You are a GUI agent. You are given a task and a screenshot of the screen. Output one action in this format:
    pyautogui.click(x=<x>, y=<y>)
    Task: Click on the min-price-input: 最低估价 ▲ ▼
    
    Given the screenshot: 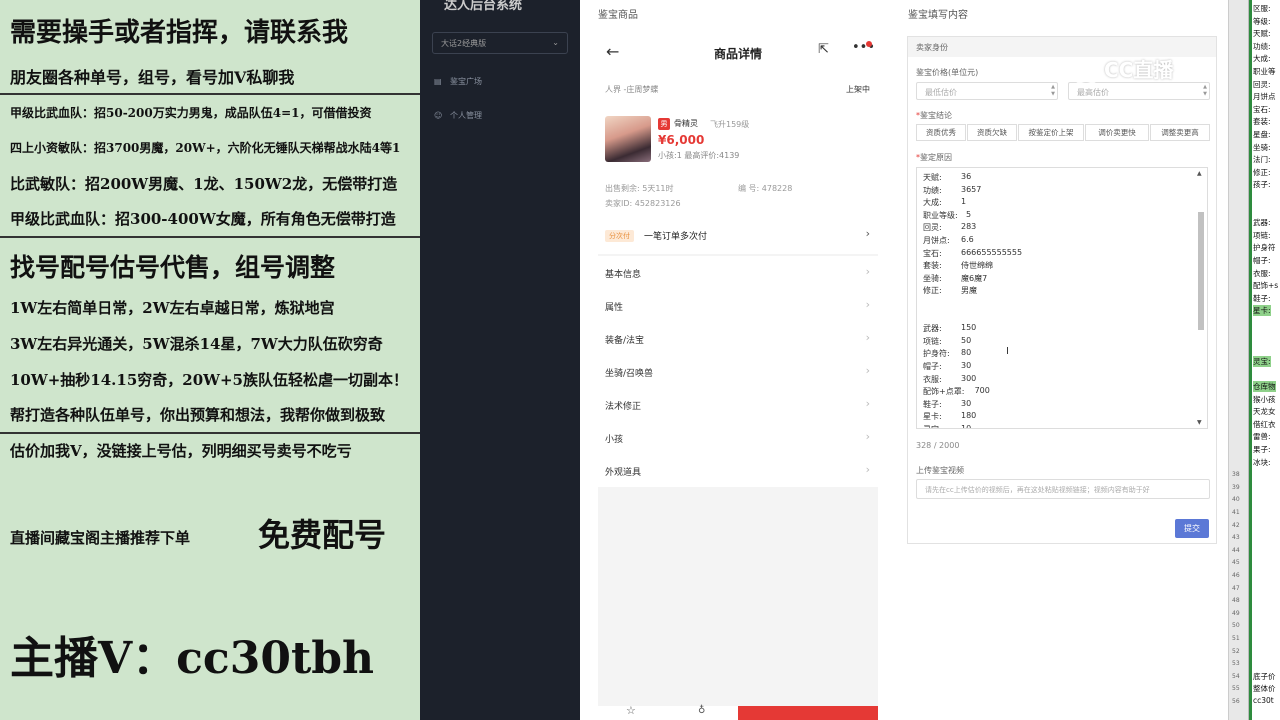 What is the action you would take?
    pyautogui.click(x=987, y=91)
    